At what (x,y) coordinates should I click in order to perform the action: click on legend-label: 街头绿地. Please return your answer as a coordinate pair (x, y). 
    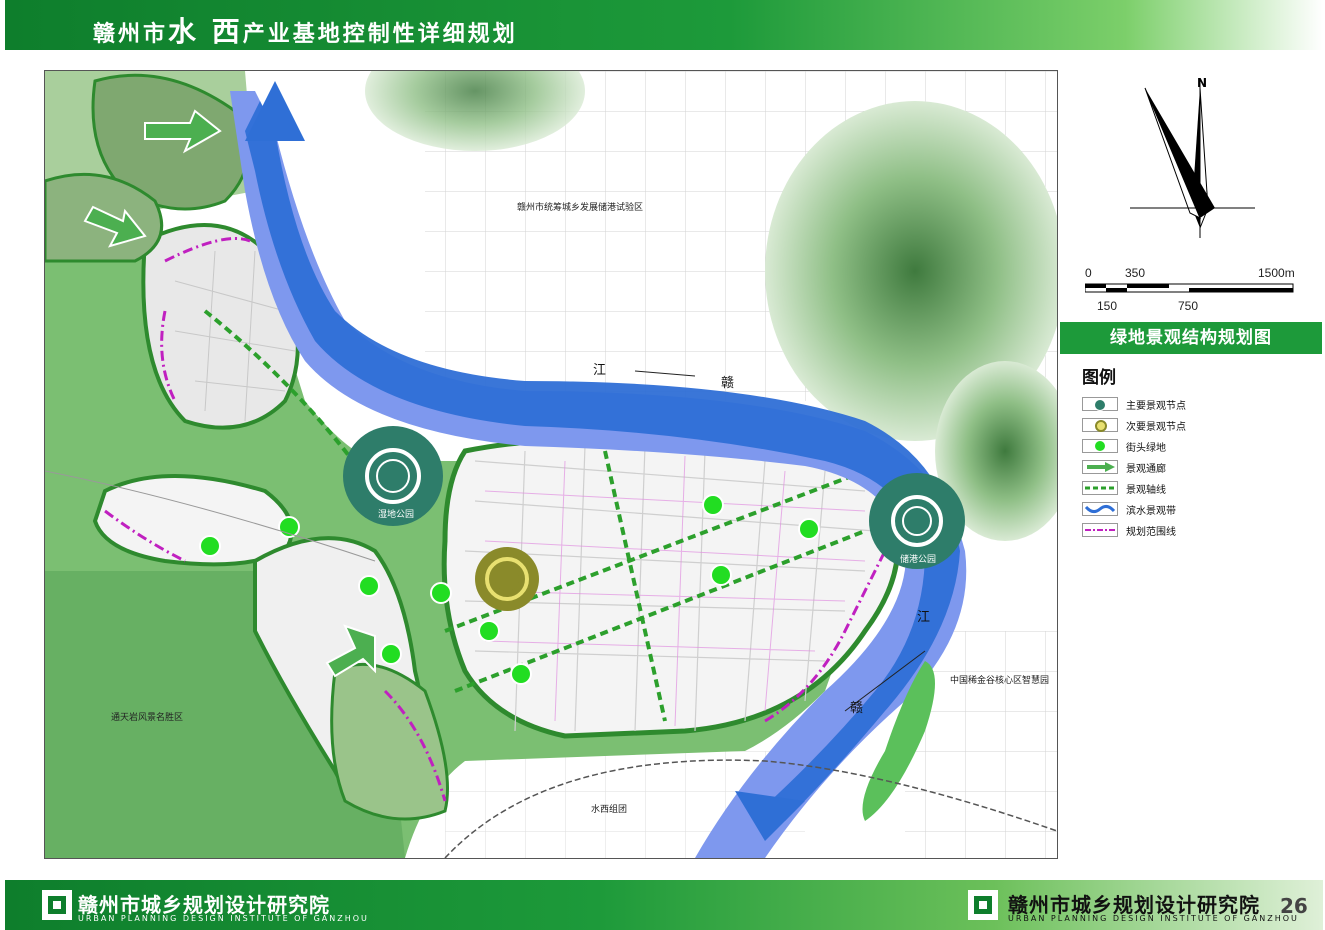
    Looking at the image, I should click on (1146, 448).